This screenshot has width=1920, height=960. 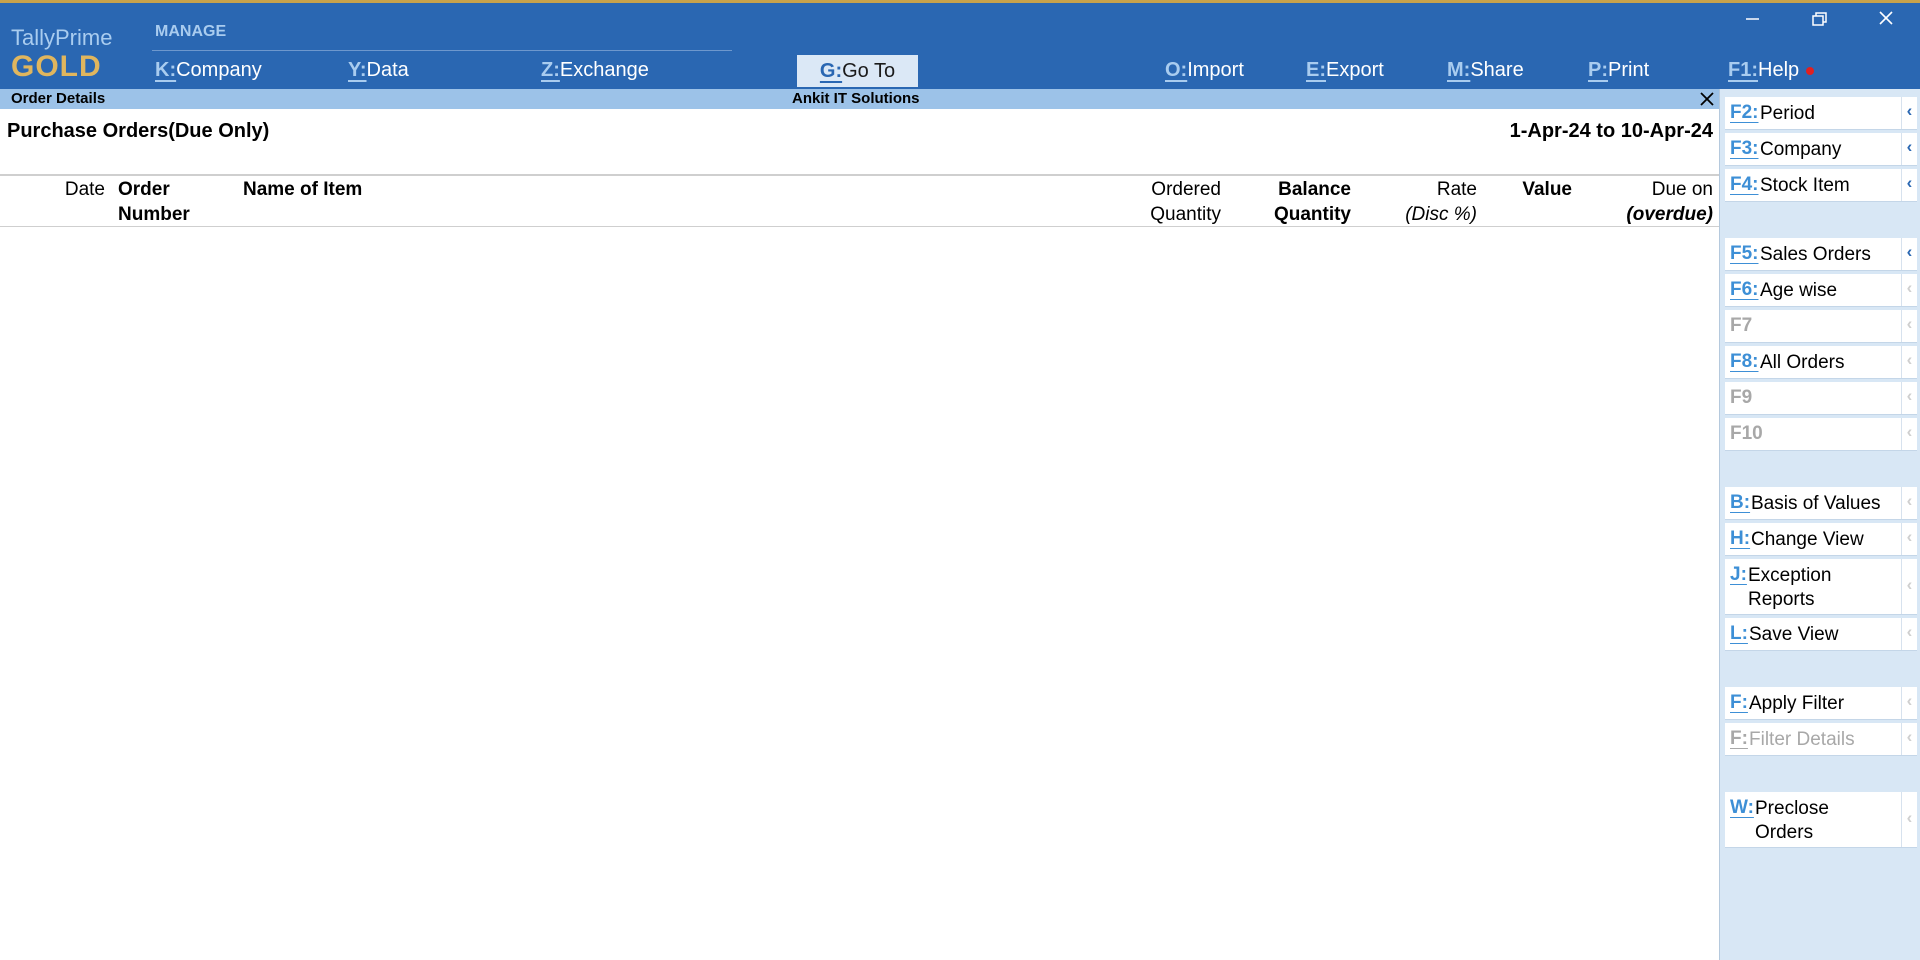 I want to click on preclose-orders-button: W: Preclose Orders ‹, so click(x=1821, y=820).